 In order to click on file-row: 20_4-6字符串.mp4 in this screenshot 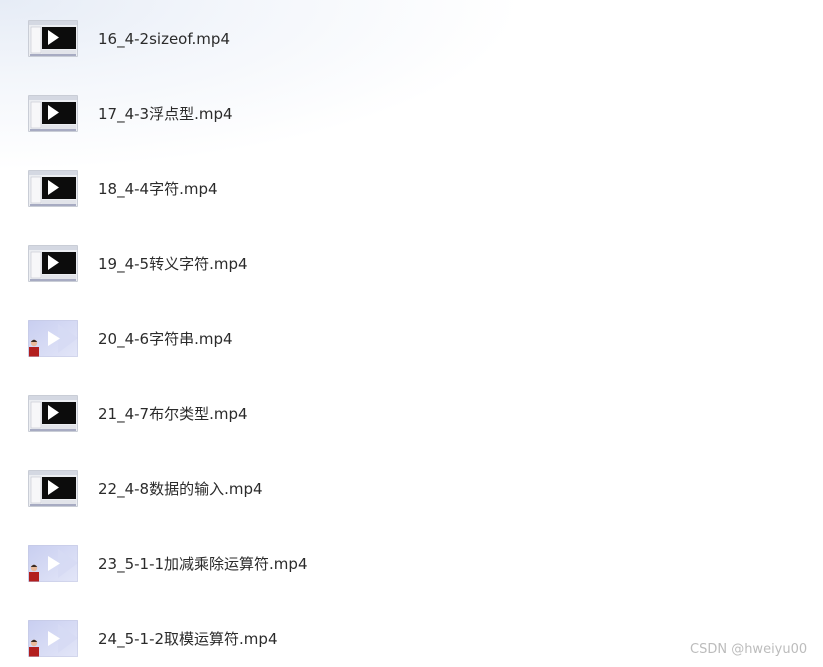, I will do `click(300, 339)`.